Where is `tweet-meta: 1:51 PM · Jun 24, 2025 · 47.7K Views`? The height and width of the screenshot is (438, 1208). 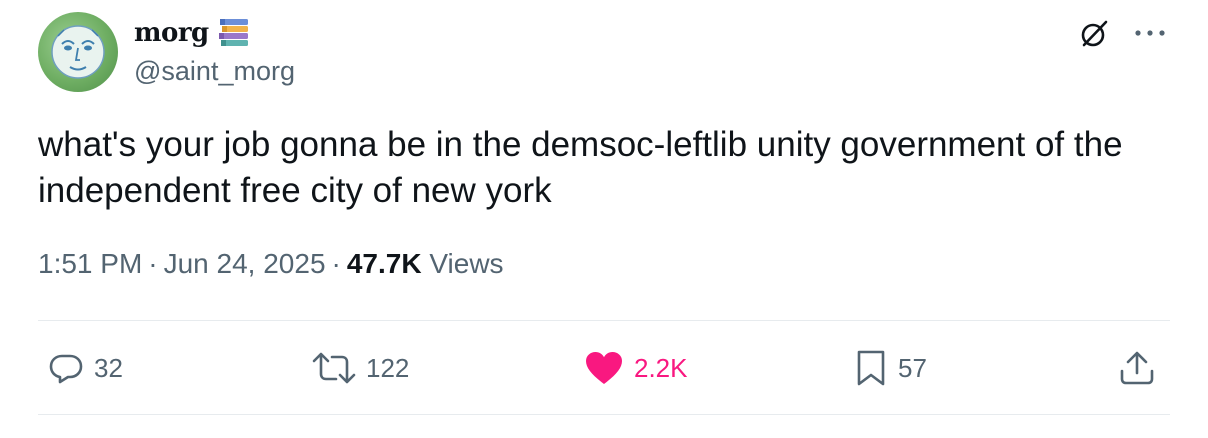
tweet-meta: 1:51 PM · Jun 24, 2025 · 47.7K Views is located at coordinates (271, 264).